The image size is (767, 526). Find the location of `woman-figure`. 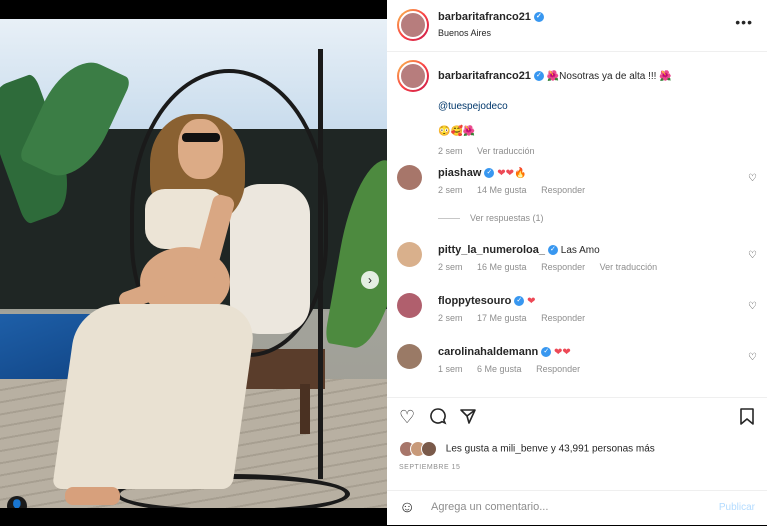

woman-figure is located at coordinates (155, 396).